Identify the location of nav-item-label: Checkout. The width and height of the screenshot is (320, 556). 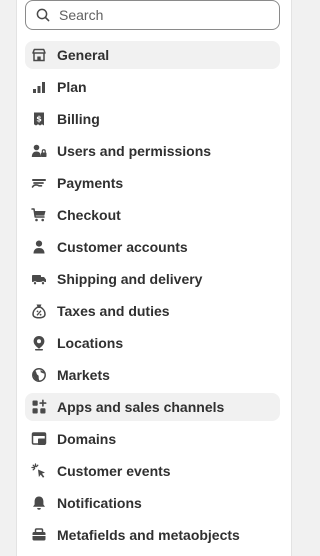
(89, 215).